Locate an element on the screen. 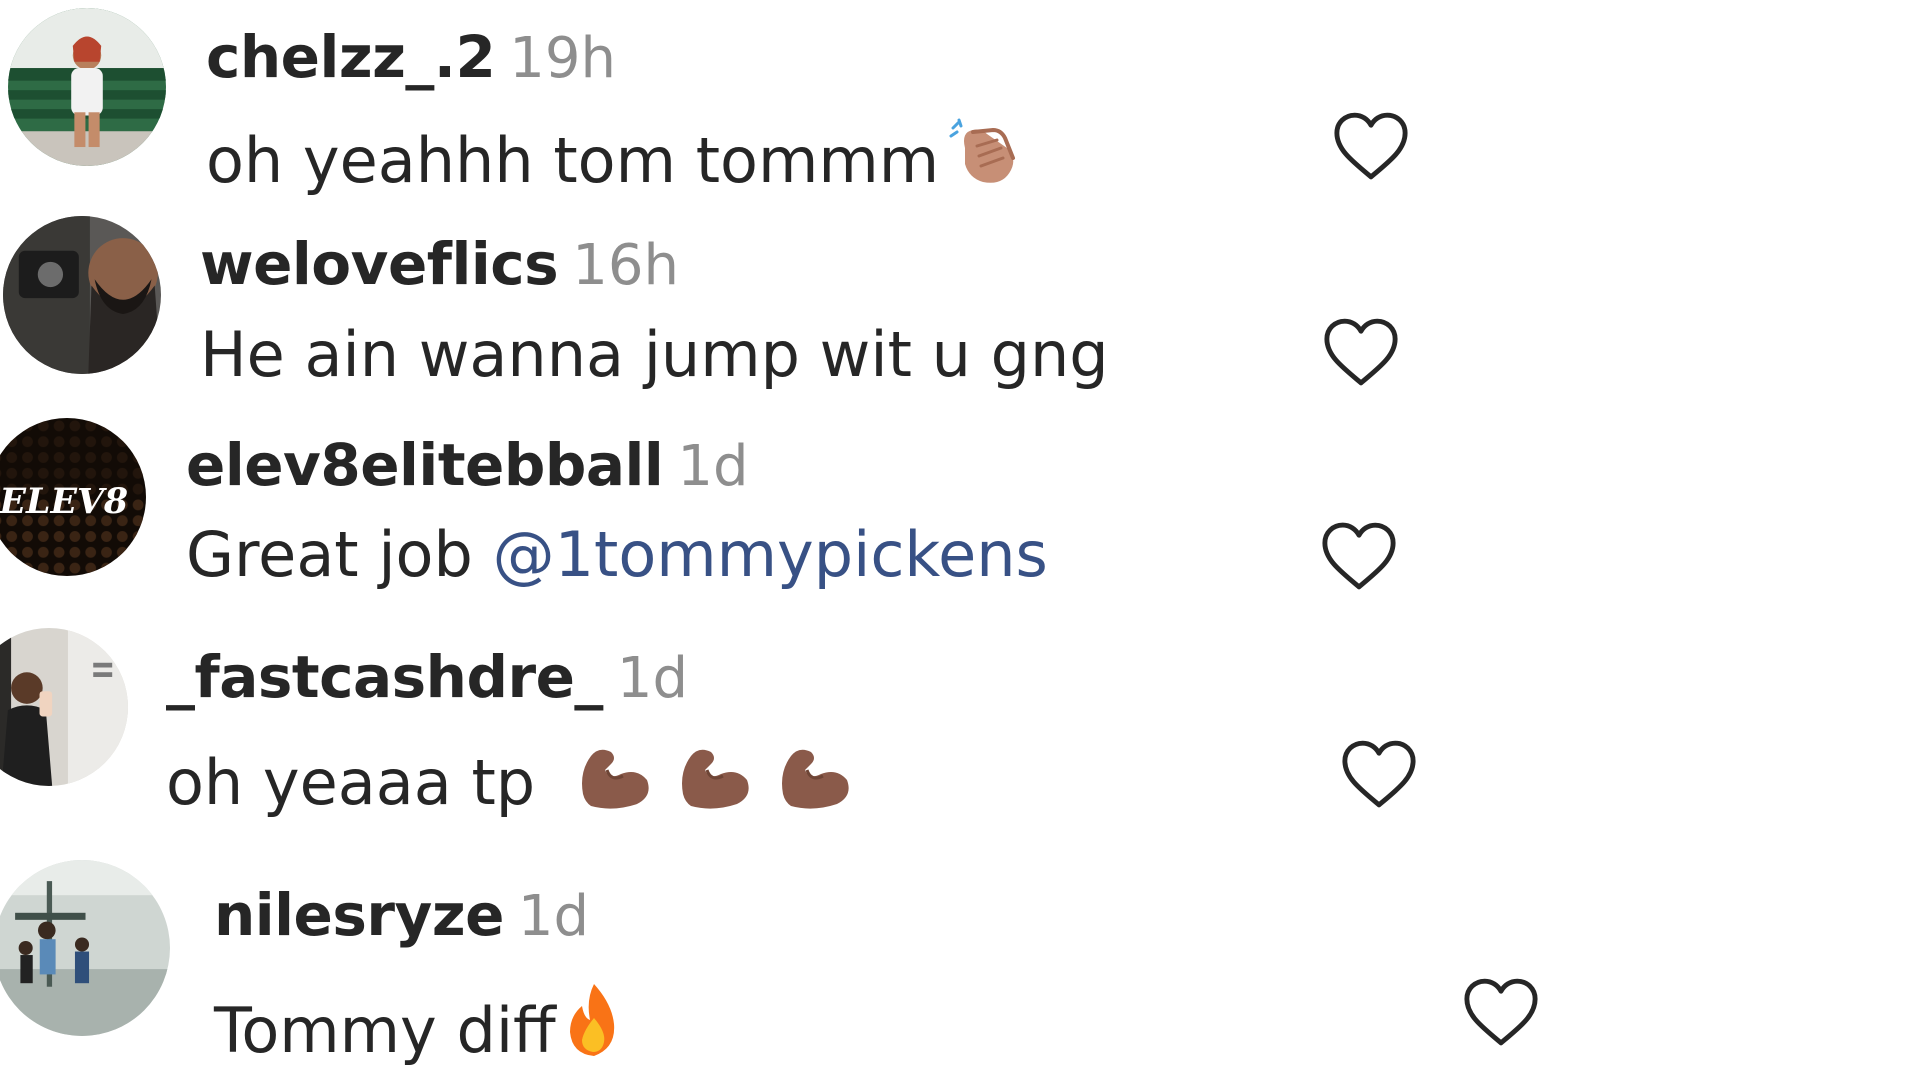 This screenshot has height=1080, width=1920. username: nilesryze is located at coordinates (359, 915).